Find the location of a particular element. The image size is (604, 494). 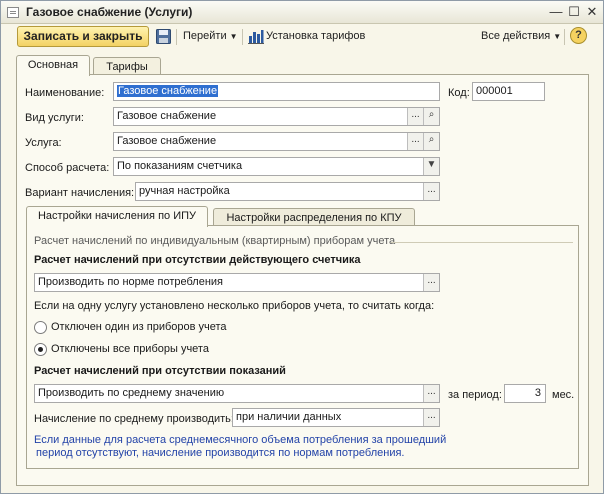

accrual-variant-label: Вариант начисления: is located at coordinates (80, 193).